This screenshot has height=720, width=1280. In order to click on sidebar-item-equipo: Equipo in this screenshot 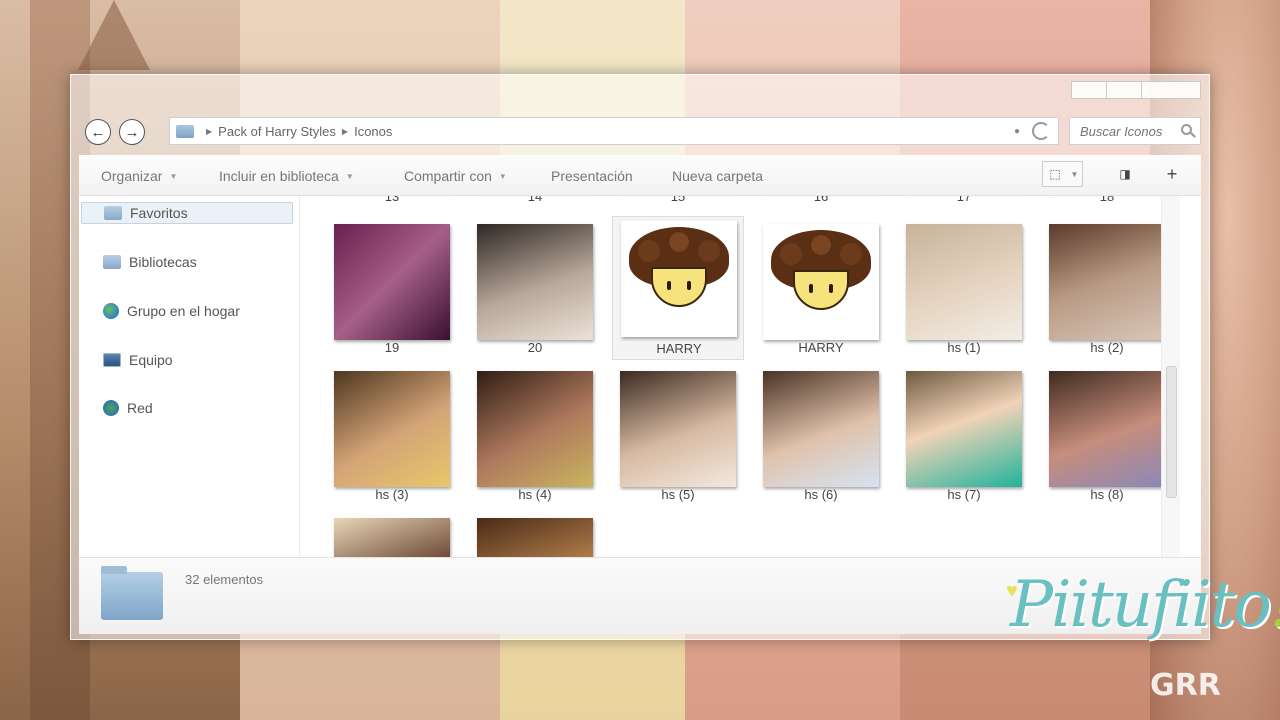, I will do `click(187, 360)`.